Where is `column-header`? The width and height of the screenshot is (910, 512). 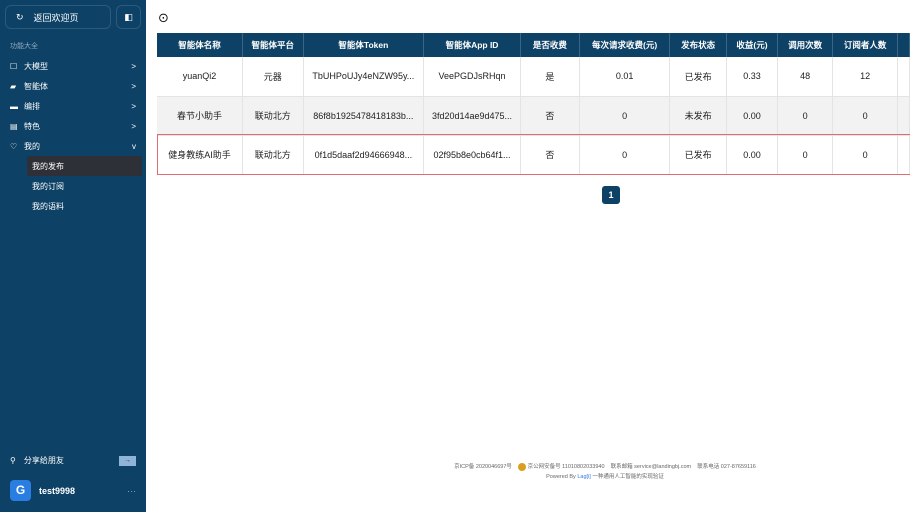
column-header is located at coordinates (903, 45).